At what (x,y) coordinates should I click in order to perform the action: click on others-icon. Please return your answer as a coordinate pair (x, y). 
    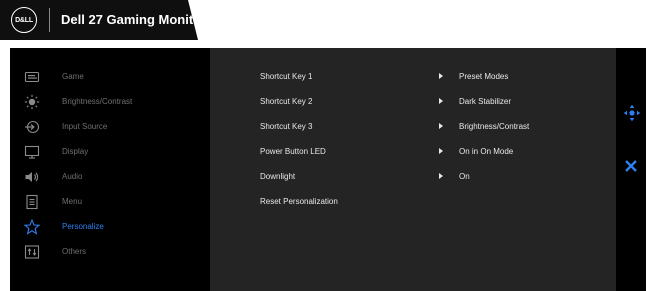
    Looking at the image, I should click on (32, 252).